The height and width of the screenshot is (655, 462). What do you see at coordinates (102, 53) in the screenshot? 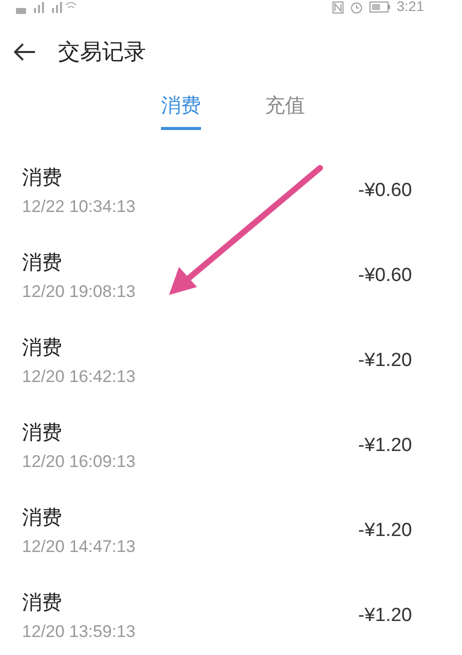
I see `page-title: 交易记录` at bounding box center [102, 53].